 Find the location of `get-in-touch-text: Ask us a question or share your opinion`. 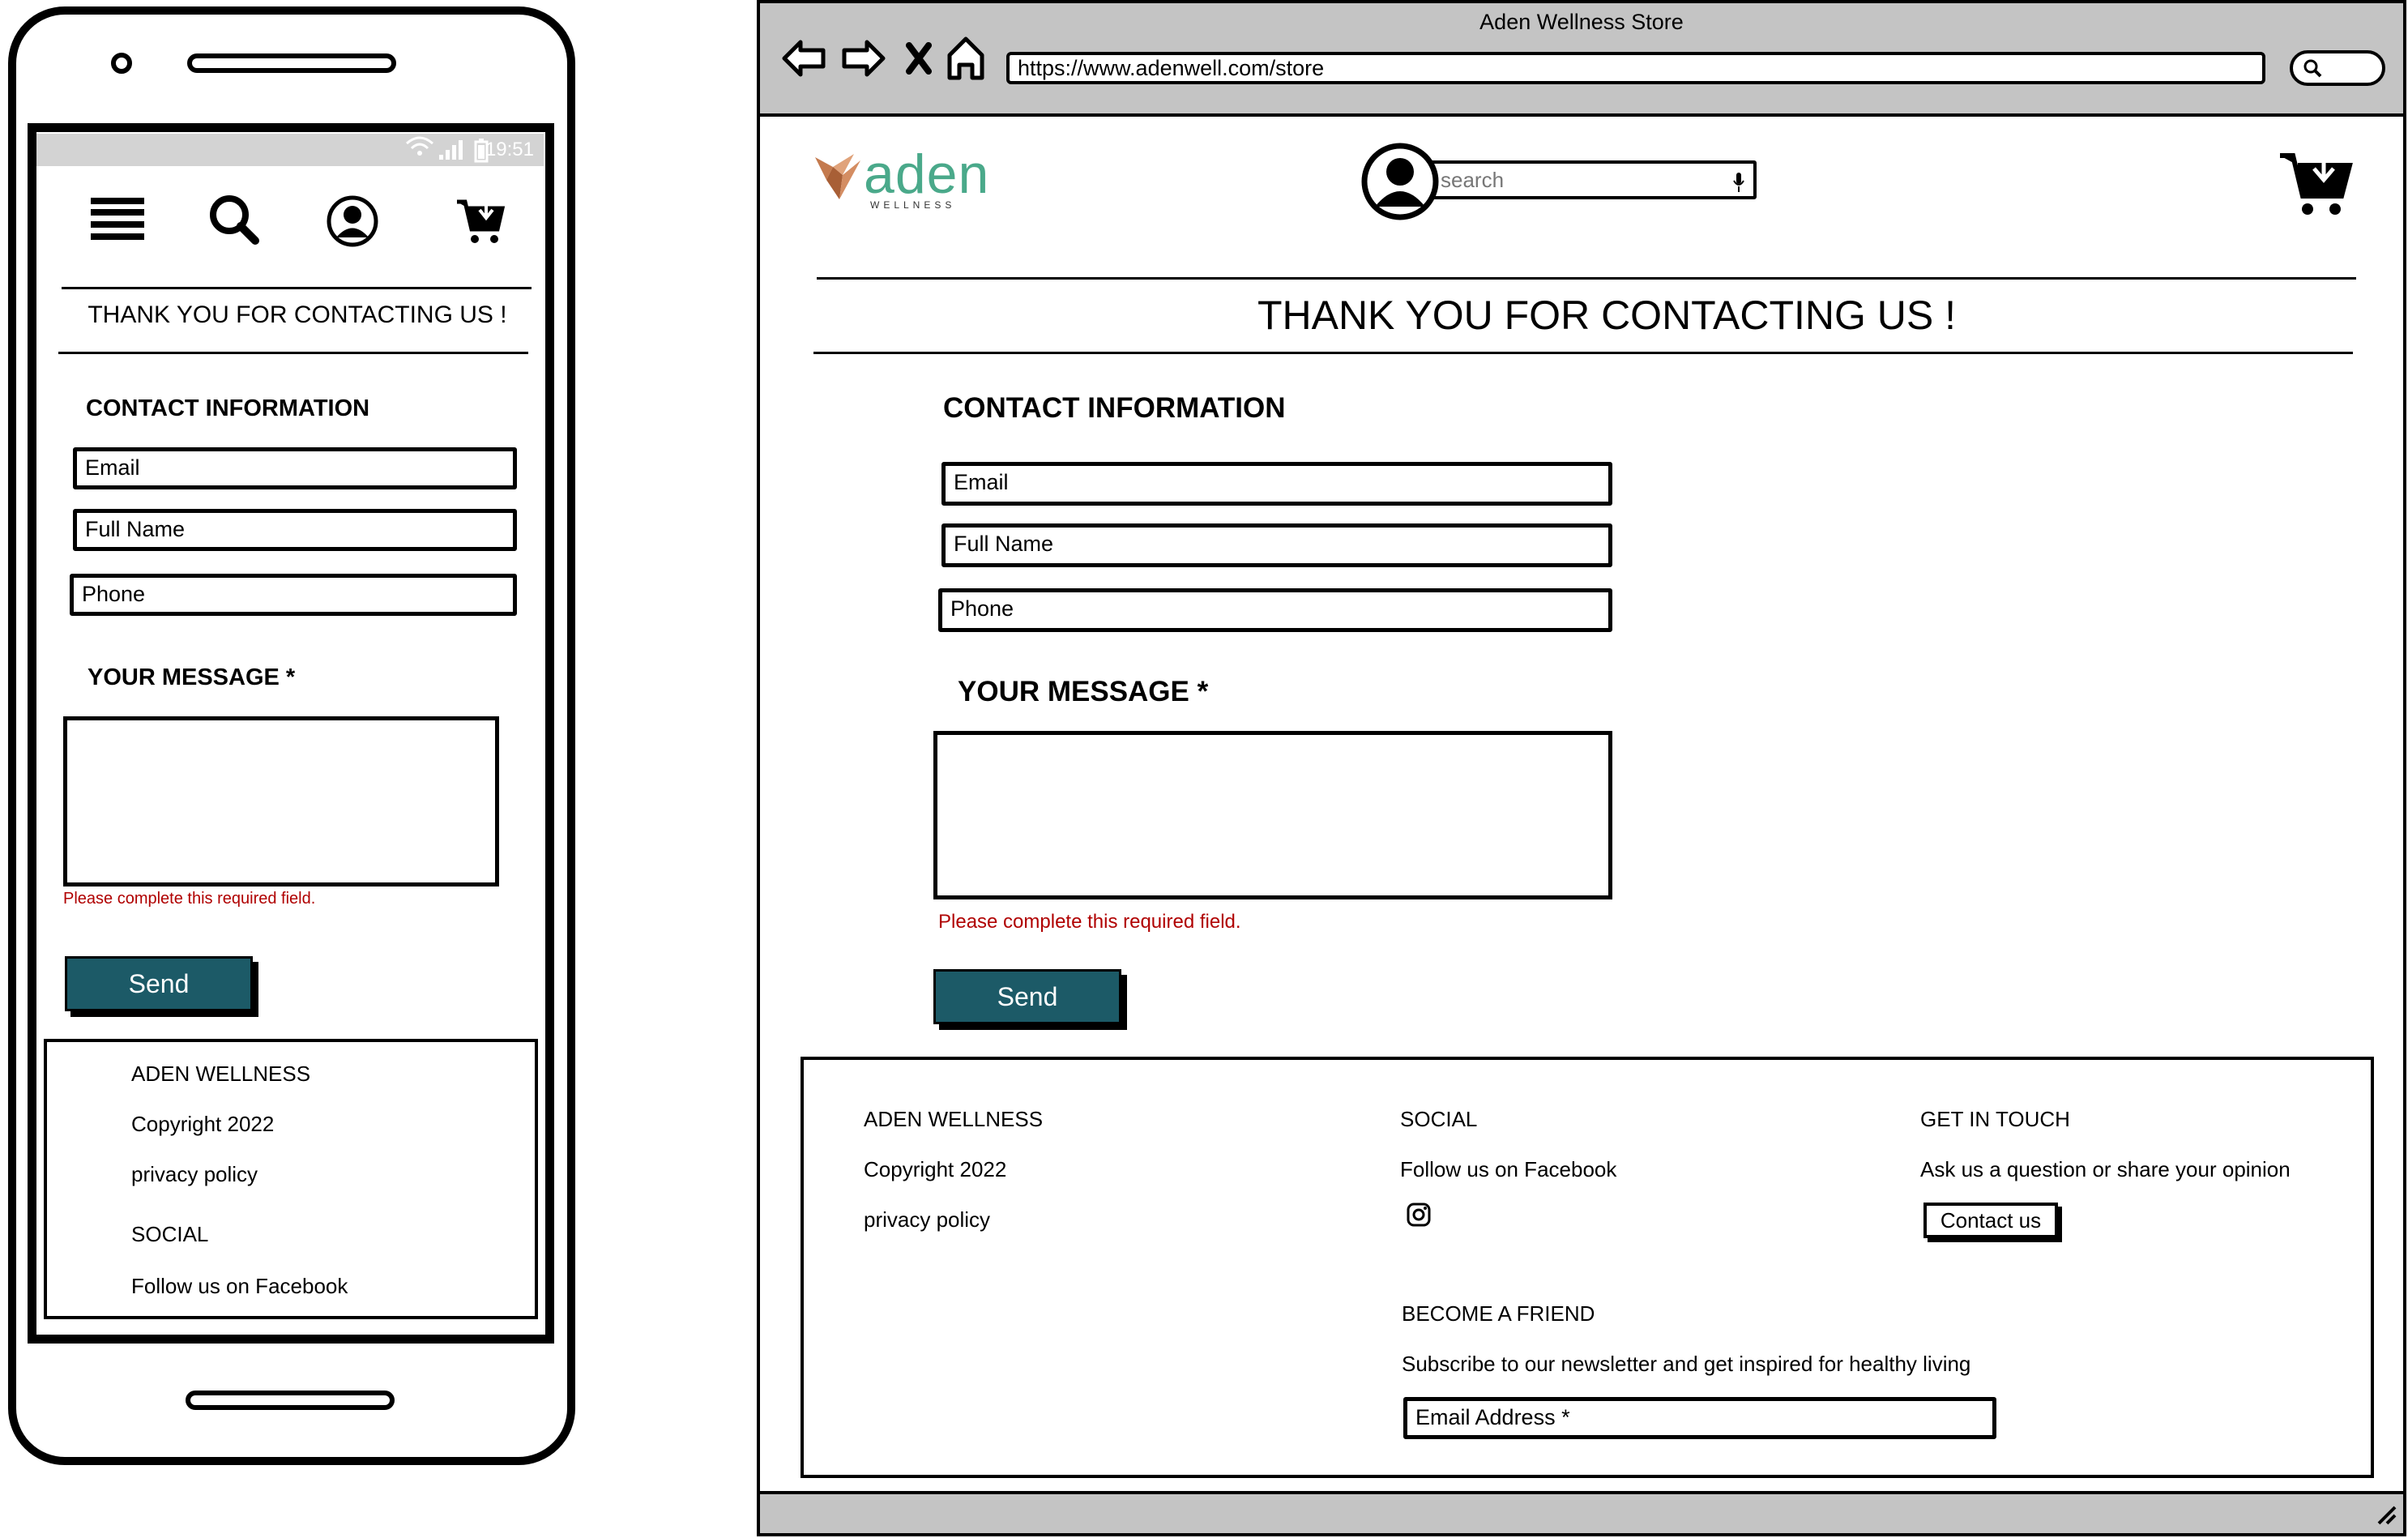

get-in-touch-text: Ask us a question or share your opinion is located at coordinates (2105, 1169).